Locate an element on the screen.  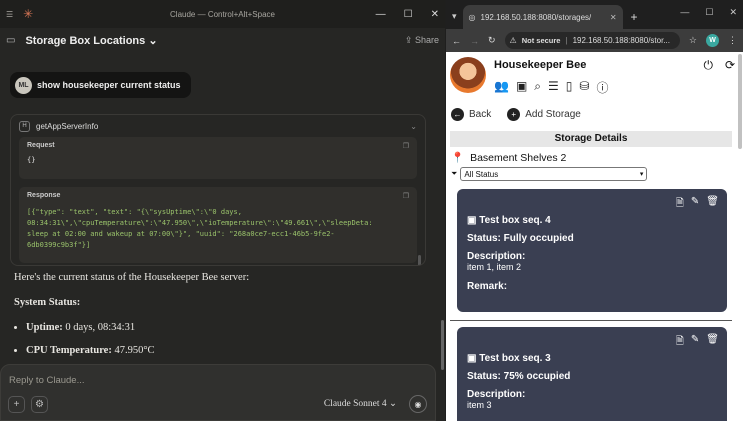
plus-icon: + is located at coordinates (514, 114).